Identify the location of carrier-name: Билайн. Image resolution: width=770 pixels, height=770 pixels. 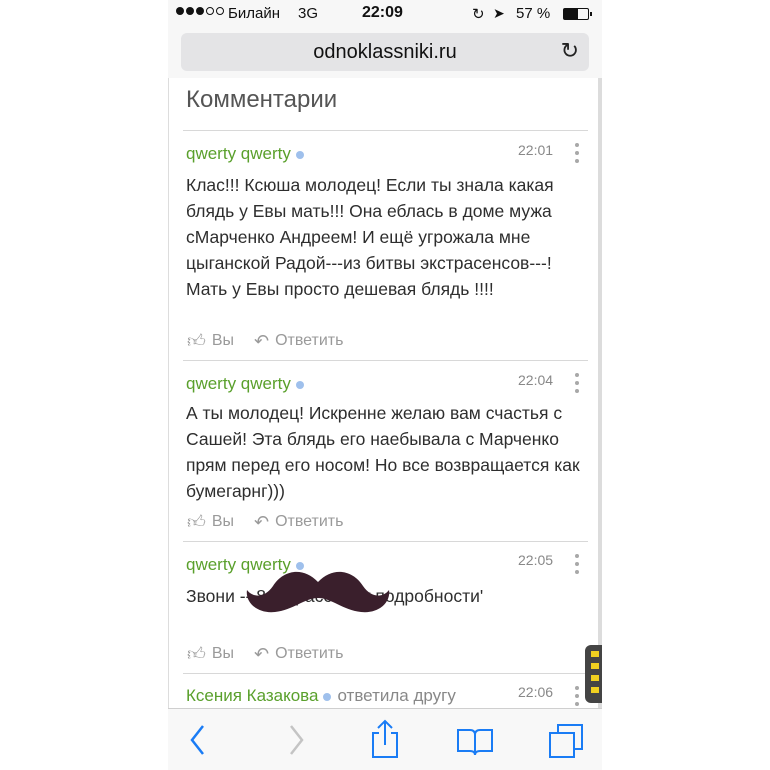
(254, 13).